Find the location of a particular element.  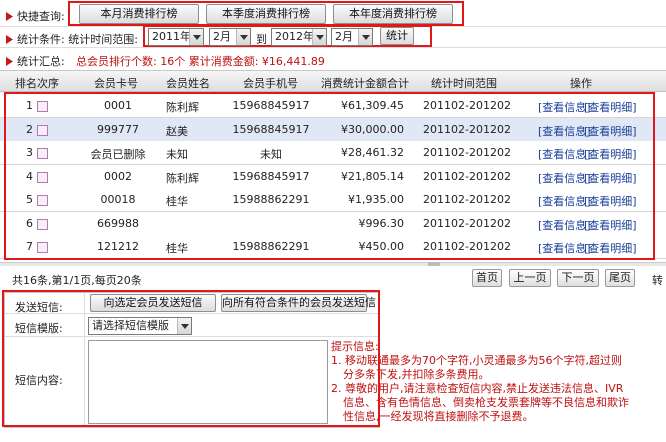

header-actions: 操作 is located at coordinates (581, 83).